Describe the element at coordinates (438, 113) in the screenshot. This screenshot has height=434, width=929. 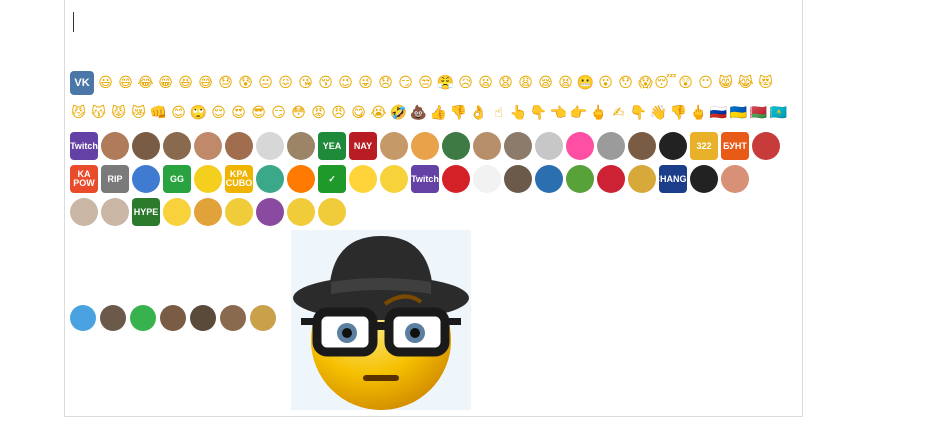
I see `reaction-emoji-icon: 👍` at that location.